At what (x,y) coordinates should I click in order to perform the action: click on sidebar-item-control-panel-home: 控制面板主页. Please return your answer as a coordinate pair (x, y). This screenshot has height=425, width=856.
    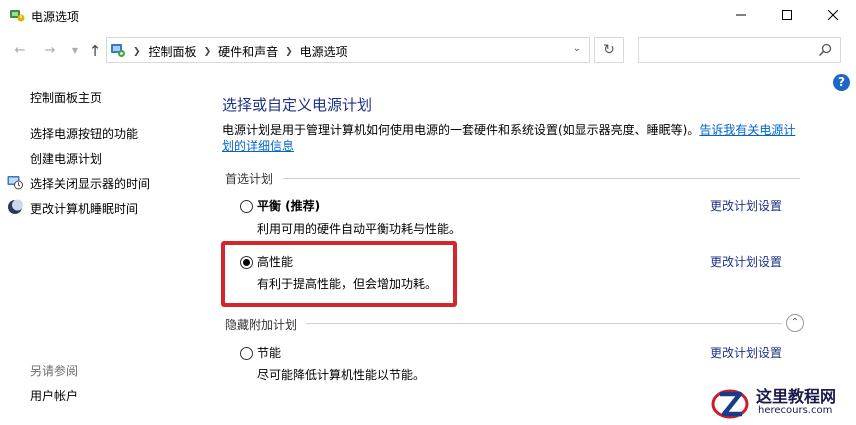
    Looking at the image, I should click on (66, 97).